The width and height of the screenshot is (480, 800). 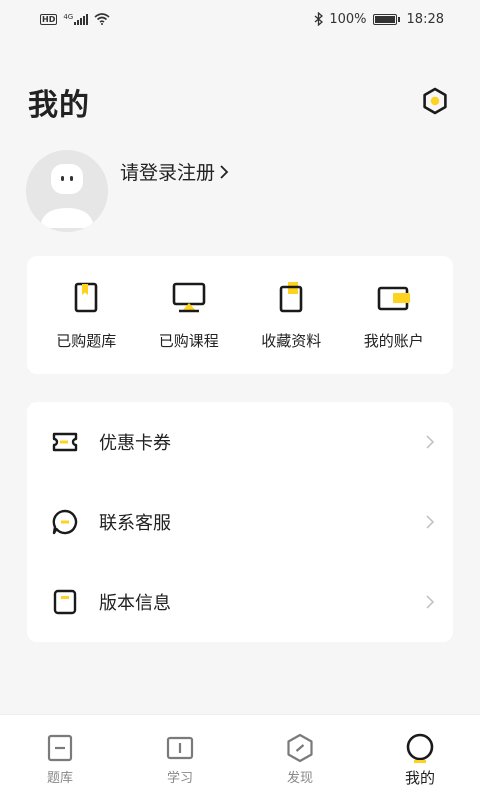 I want to click on menu-item-version-info: 版本信息, so click(x=240, y=602).